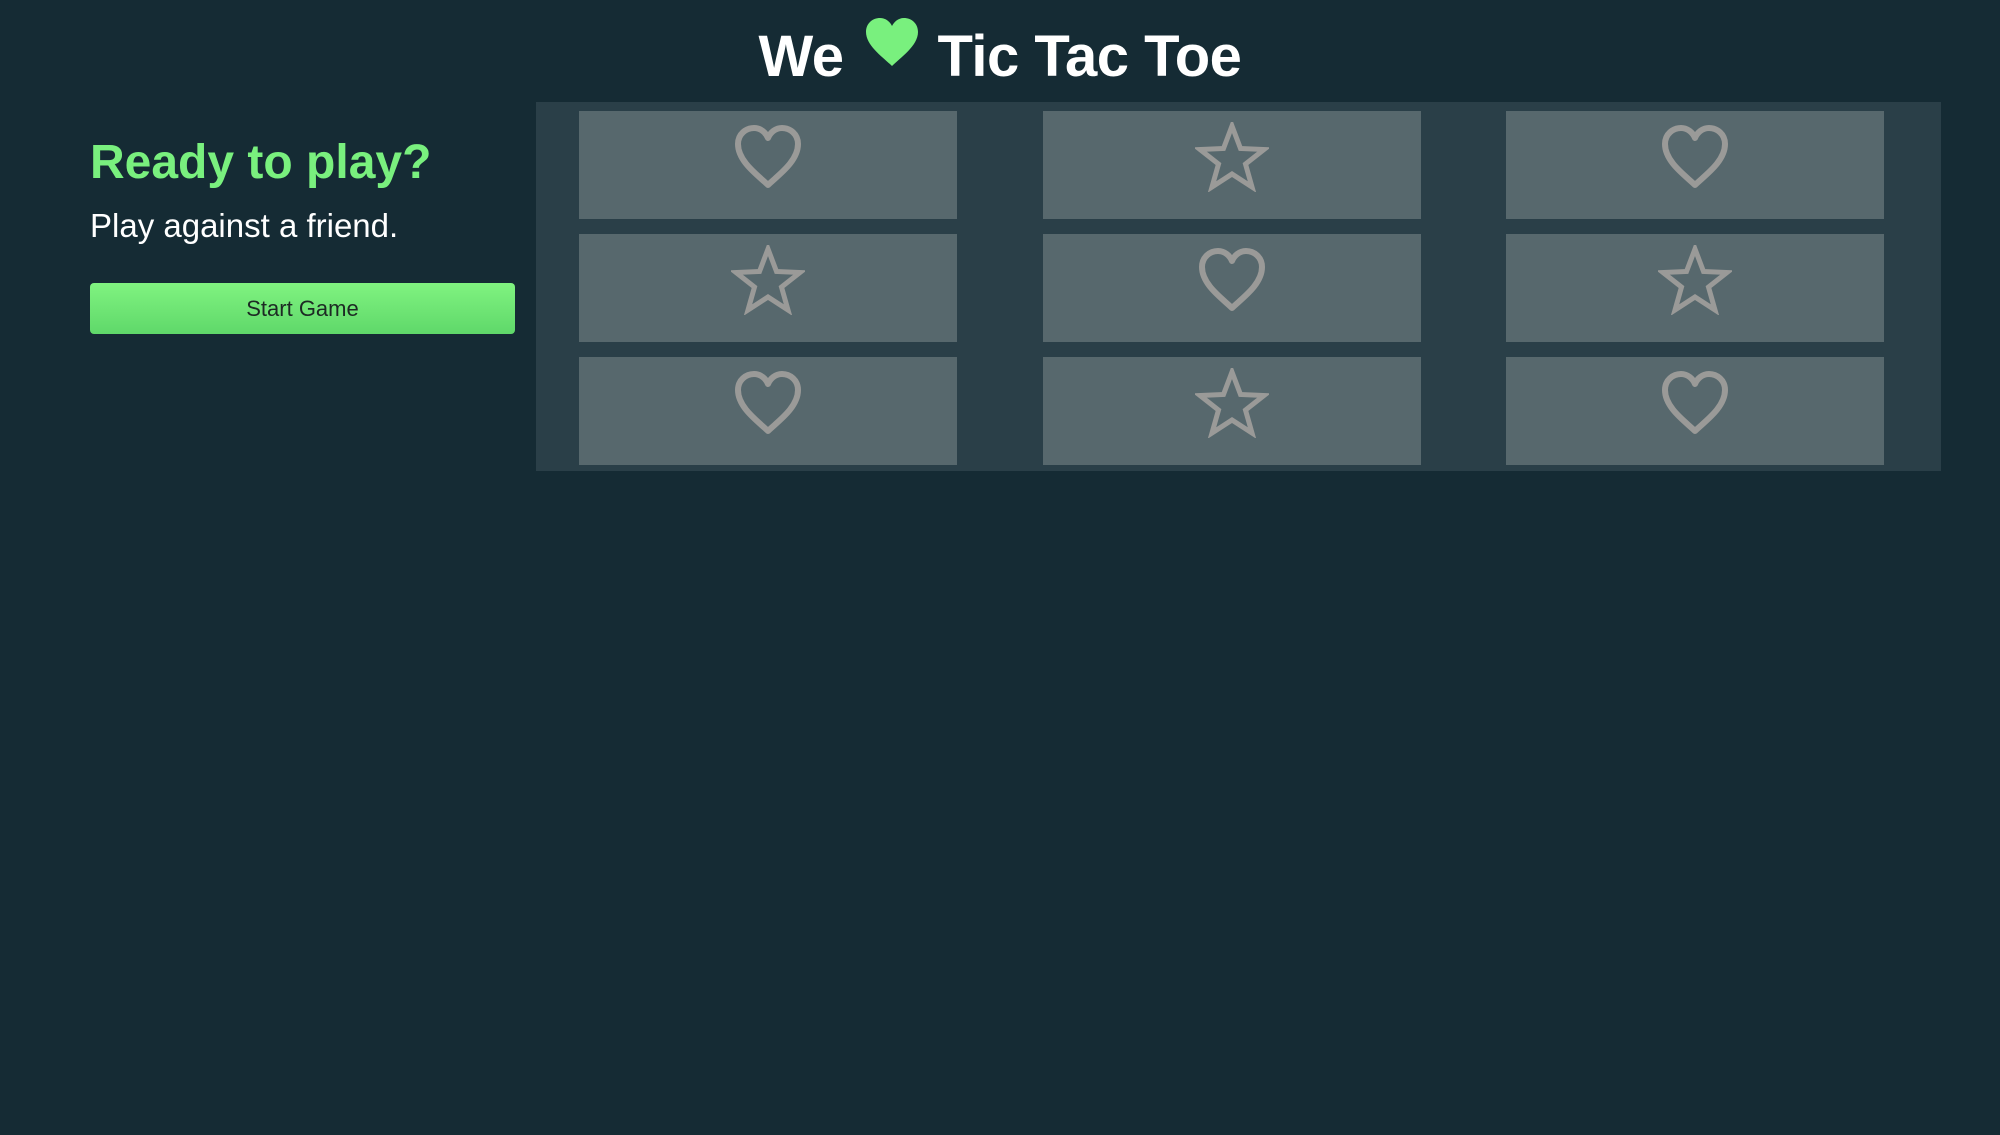  What do you see at coordinates (1089, 56) in the screenshot?
I see `title-text-game: Tic Tac Toe` at bounding box center [1089, 56].